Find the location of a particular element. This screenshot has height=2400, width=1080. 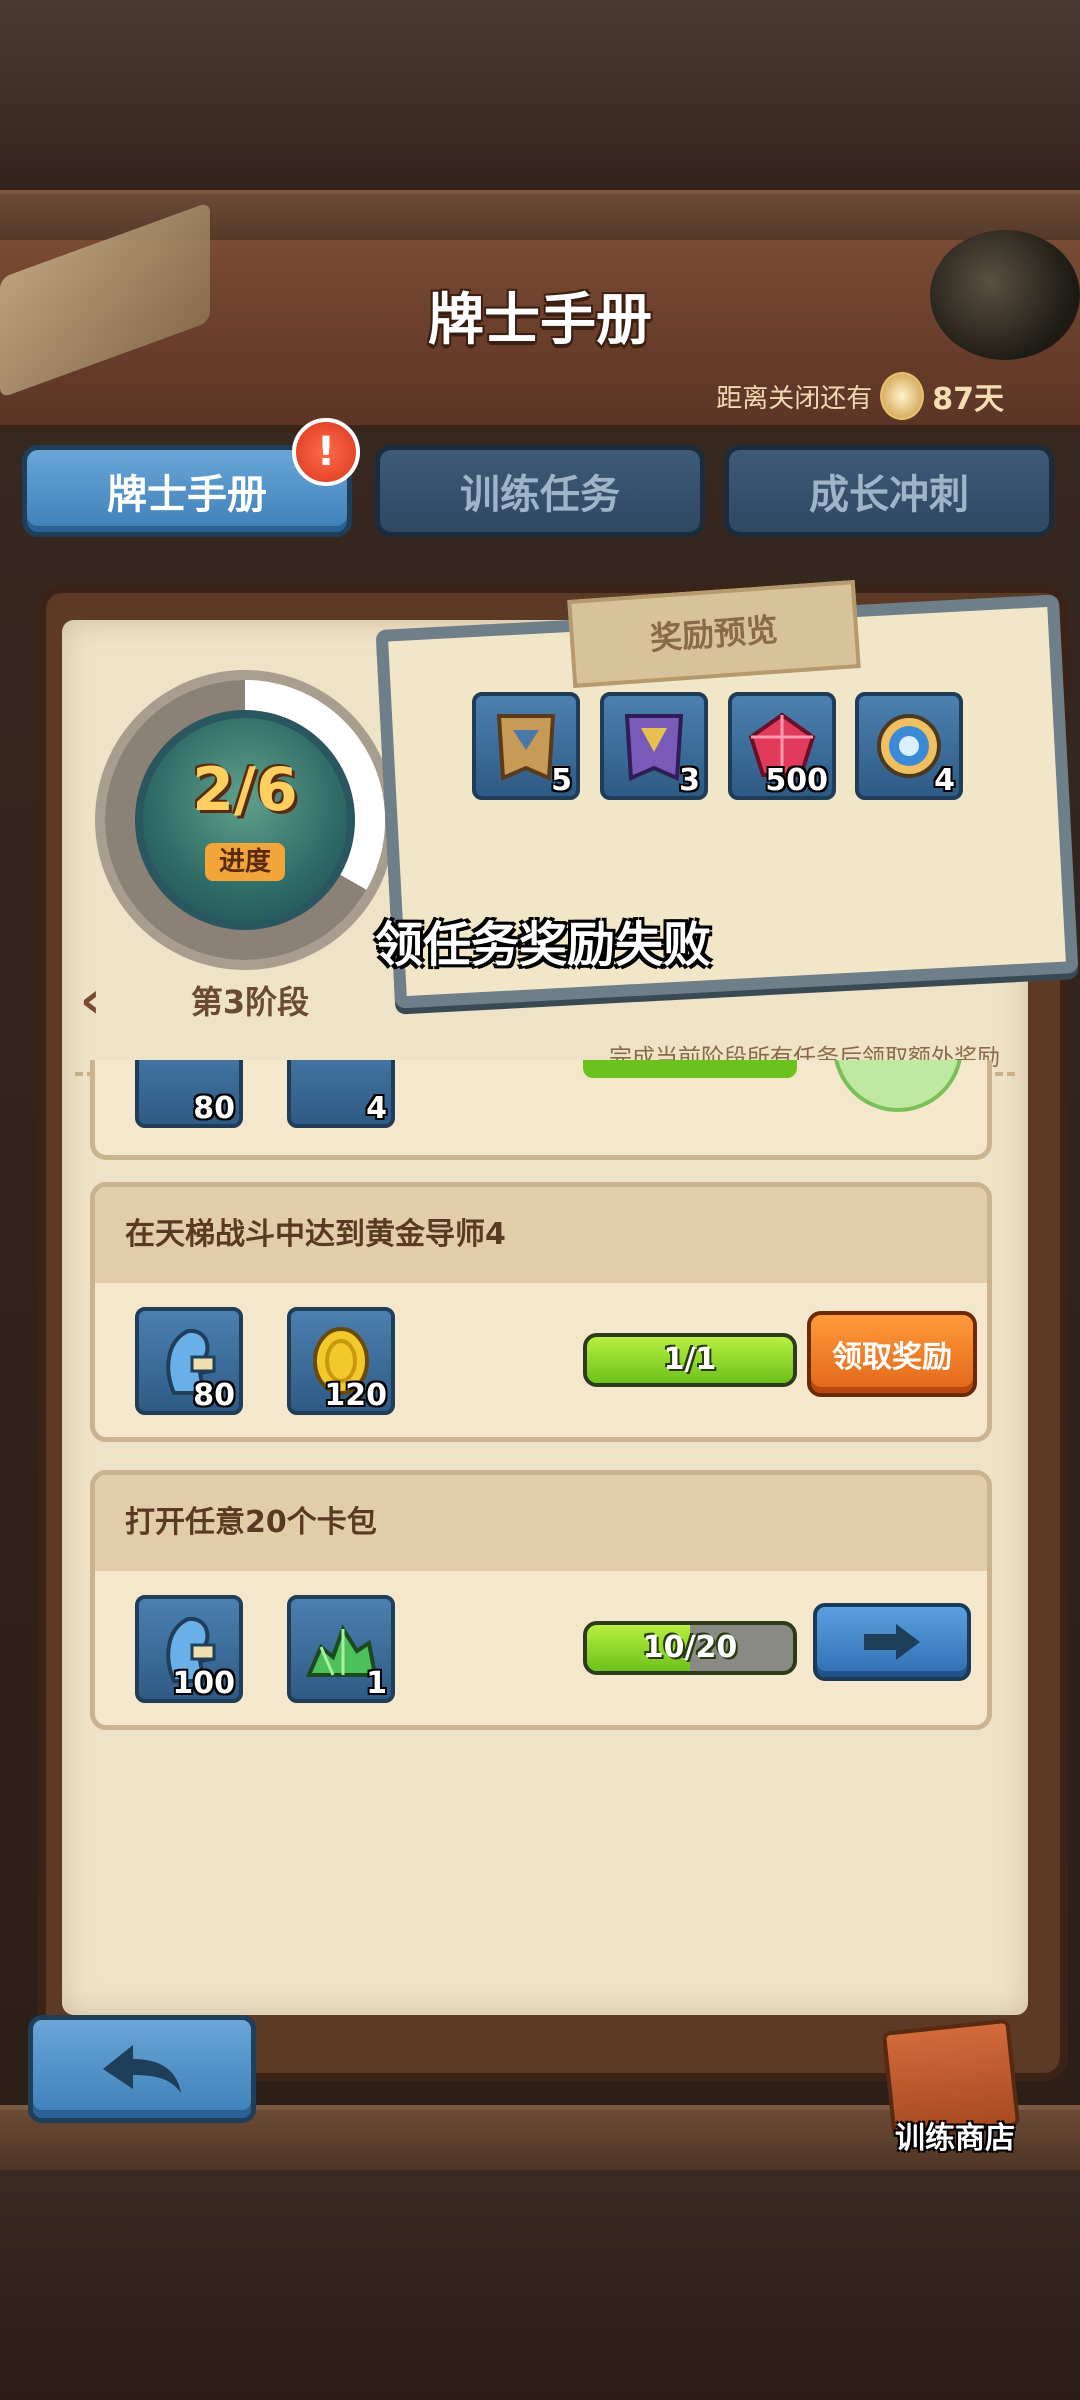

stage-selector: ‹ 第3阶段 › is located at coordinates (250, 1000).